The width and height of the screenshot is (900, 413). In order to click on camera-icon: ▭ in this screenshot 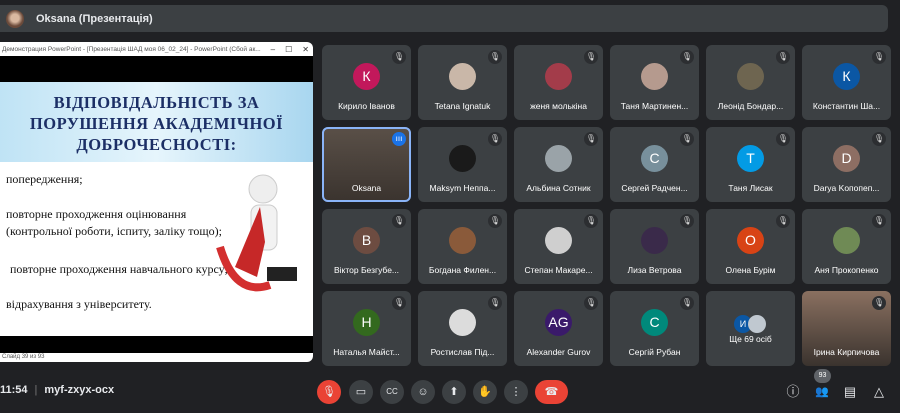, I will do `click(361, 392)`.